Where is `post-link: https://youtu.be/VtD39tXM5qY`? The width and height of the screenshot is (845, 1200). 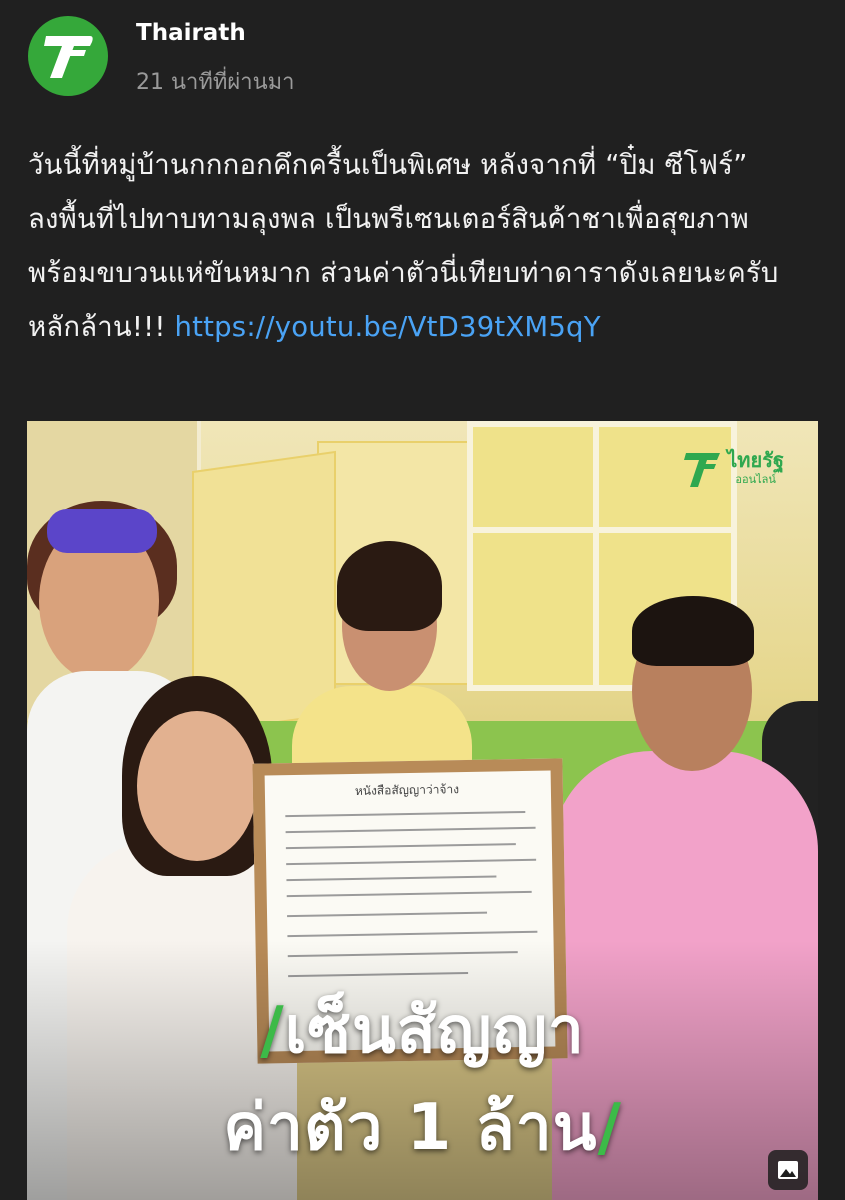
post-link: https://youtu.be/VtD39tXM5qY is located at coordinates (388, 327).